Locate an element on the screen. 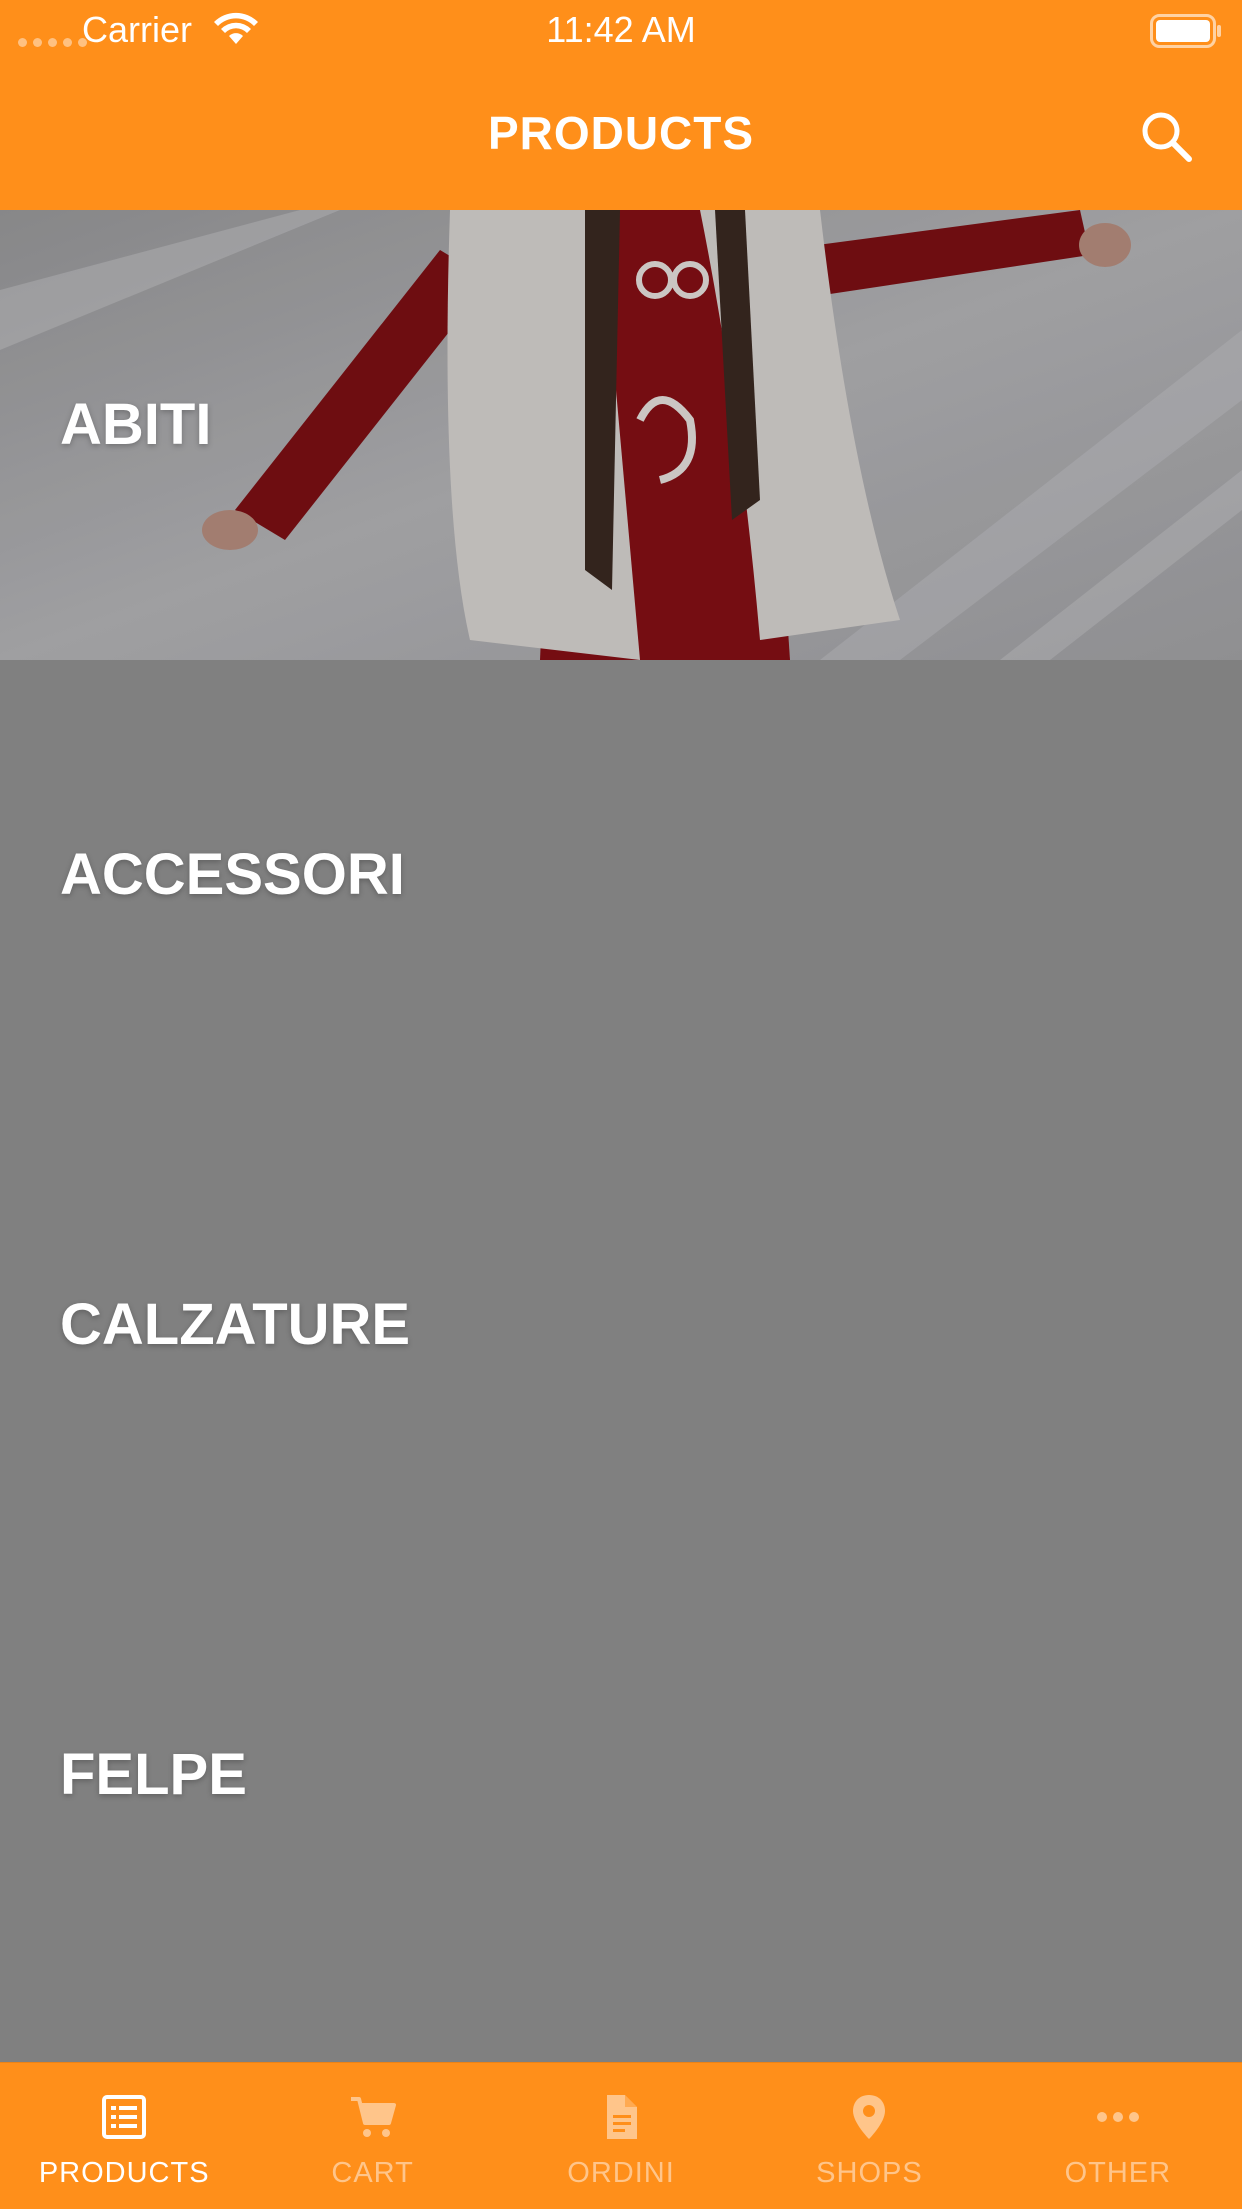 This screenshot has height=2209, width=1242. tab-bar: PRODUCTS CART ORDINI SHOPS OTHER is located at coordinates (621, 2135).